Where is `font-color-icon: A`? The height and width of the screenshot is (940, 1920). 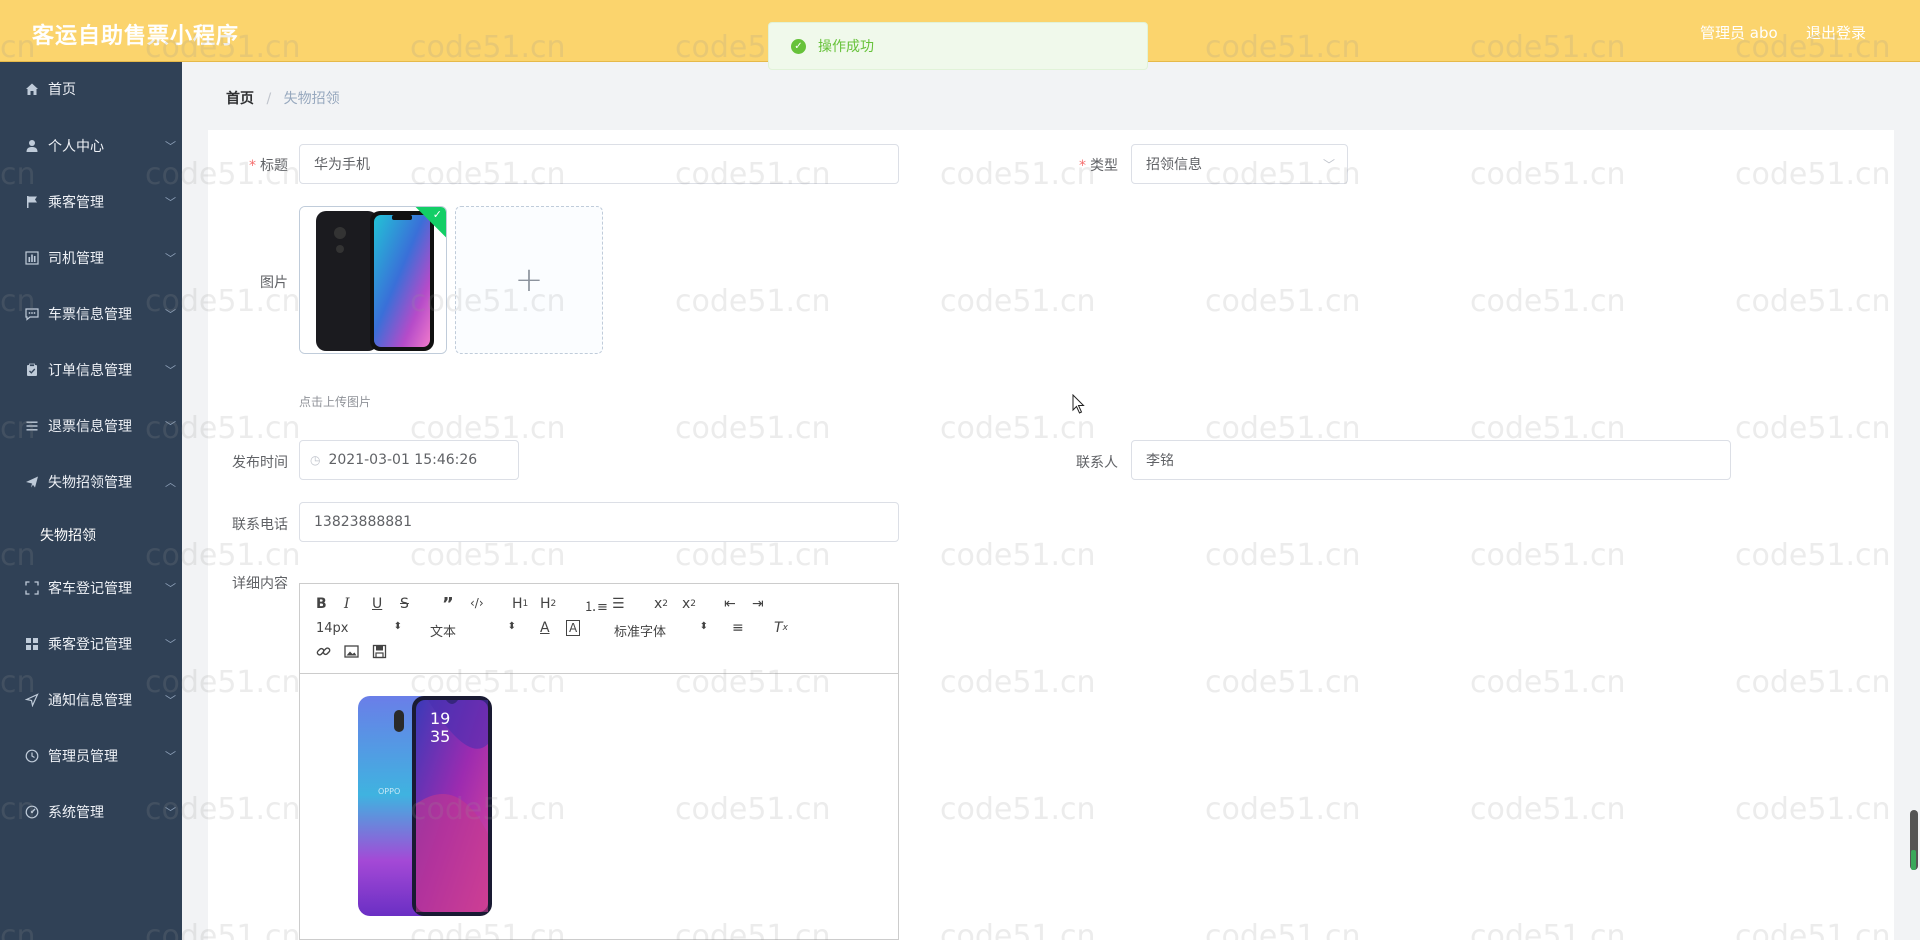 font-color-icon: A is located at coordinates (545, 628).